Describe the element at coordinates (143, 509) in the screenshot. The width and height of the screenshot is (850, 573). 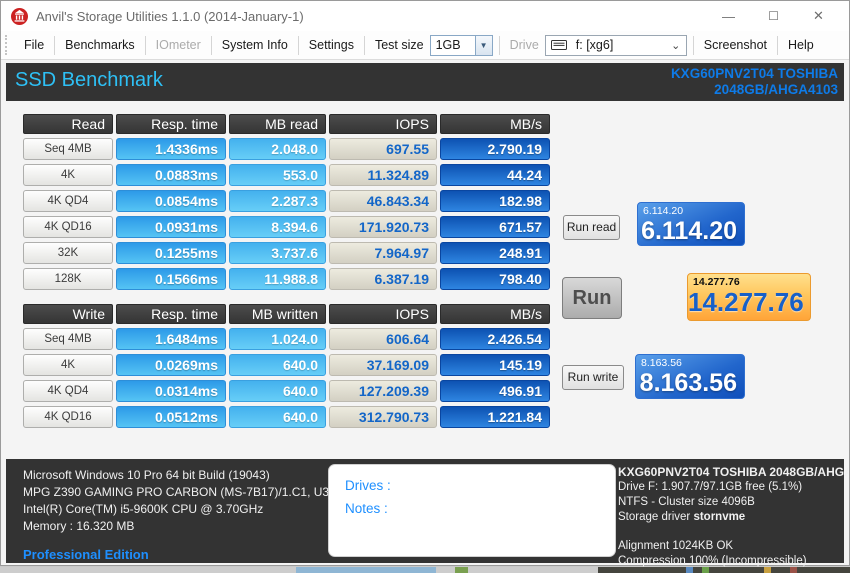
I see `cpu-line: Intel(R) Core(TM) i5-9600K CPU @ 3.70GHz` at that location.